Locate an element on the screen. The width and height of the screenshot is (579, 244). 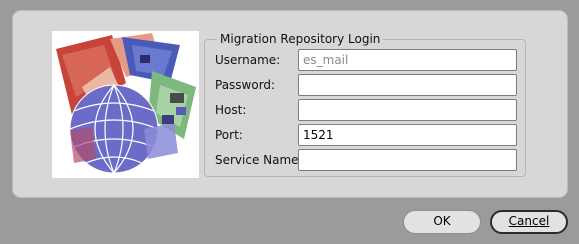
service-name-field is located at coordinates (407, 160).